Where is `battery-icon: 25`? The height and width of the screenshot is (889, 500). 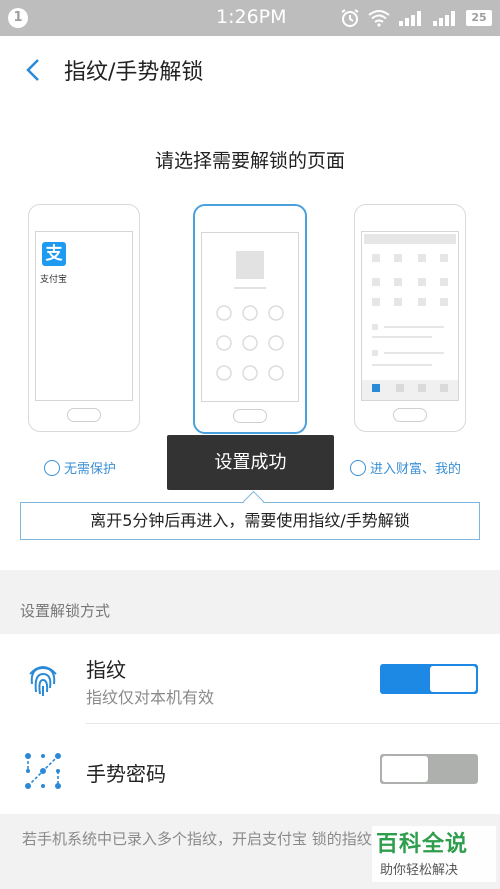 battery-icon: 25 is located at coordinates (479, 18).